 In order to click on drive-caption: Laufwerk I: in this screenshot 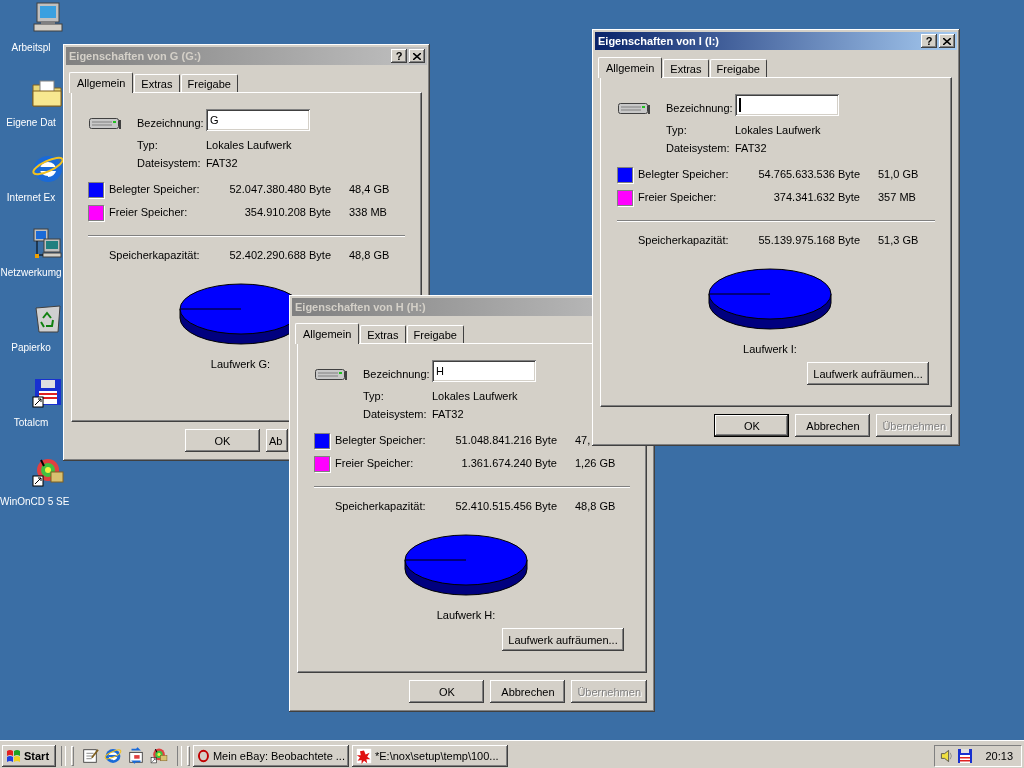, I will do `click(770, 349)`.